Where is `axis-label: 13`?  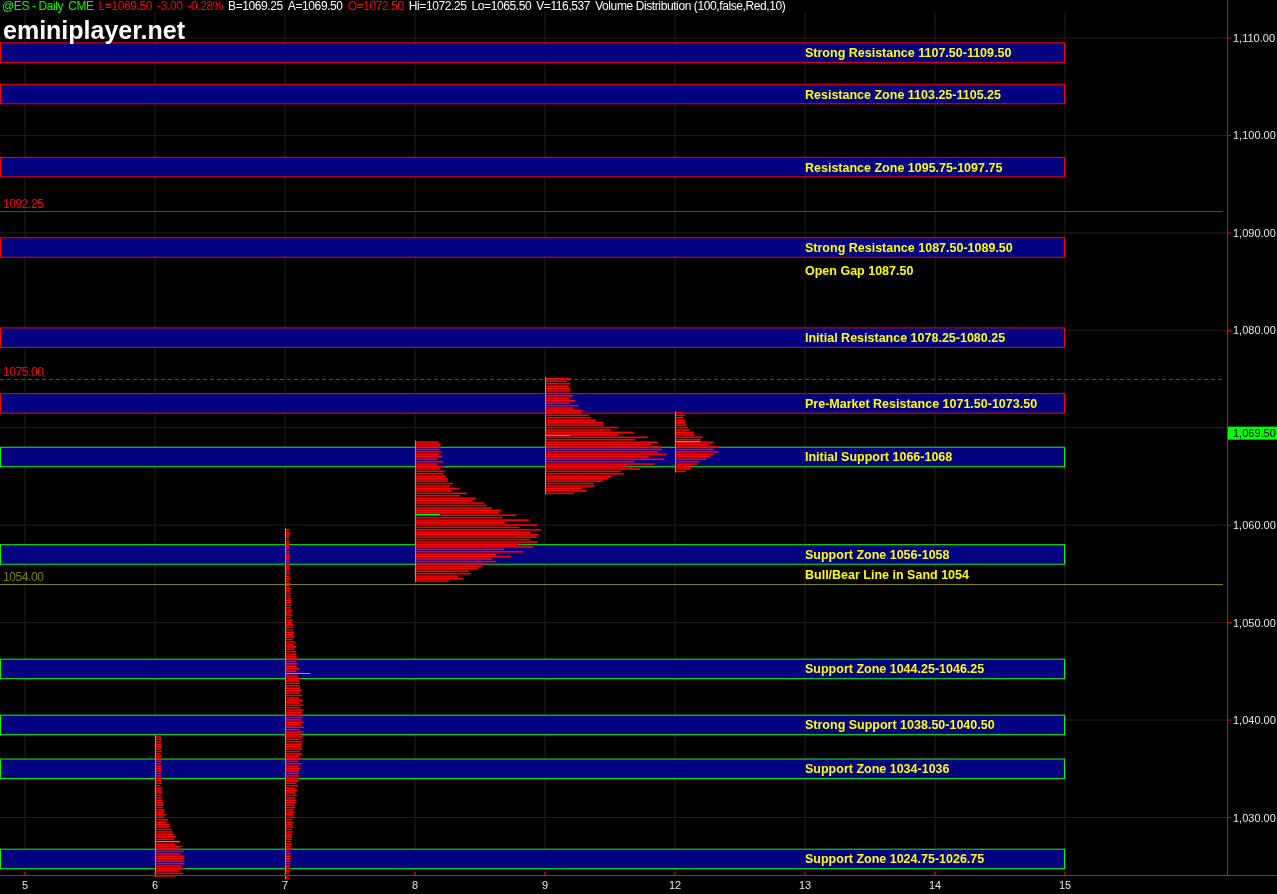 axis-label: 13 is located at coordinates (805, 885).